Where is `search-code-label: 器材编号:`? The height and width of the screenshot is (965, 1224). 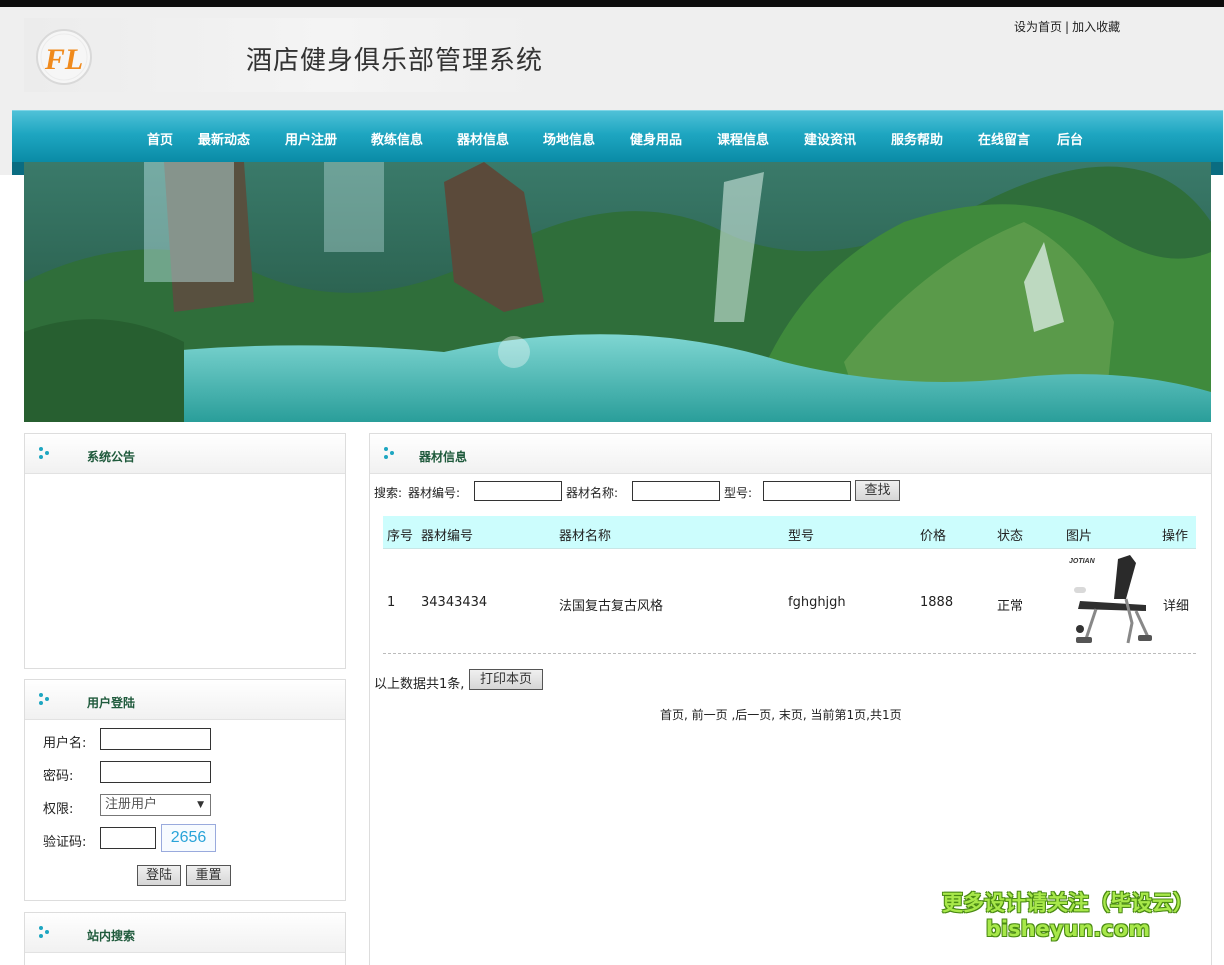 search-code-label: 器材编号: is located at coordinates (434, 493).